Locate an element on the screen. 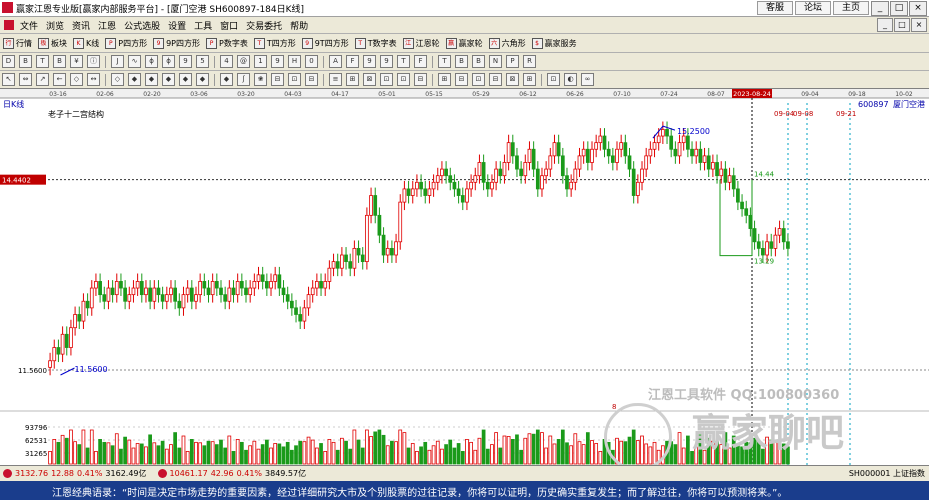  menu-item-3: 江恩 is located at coordinates (107, 25).